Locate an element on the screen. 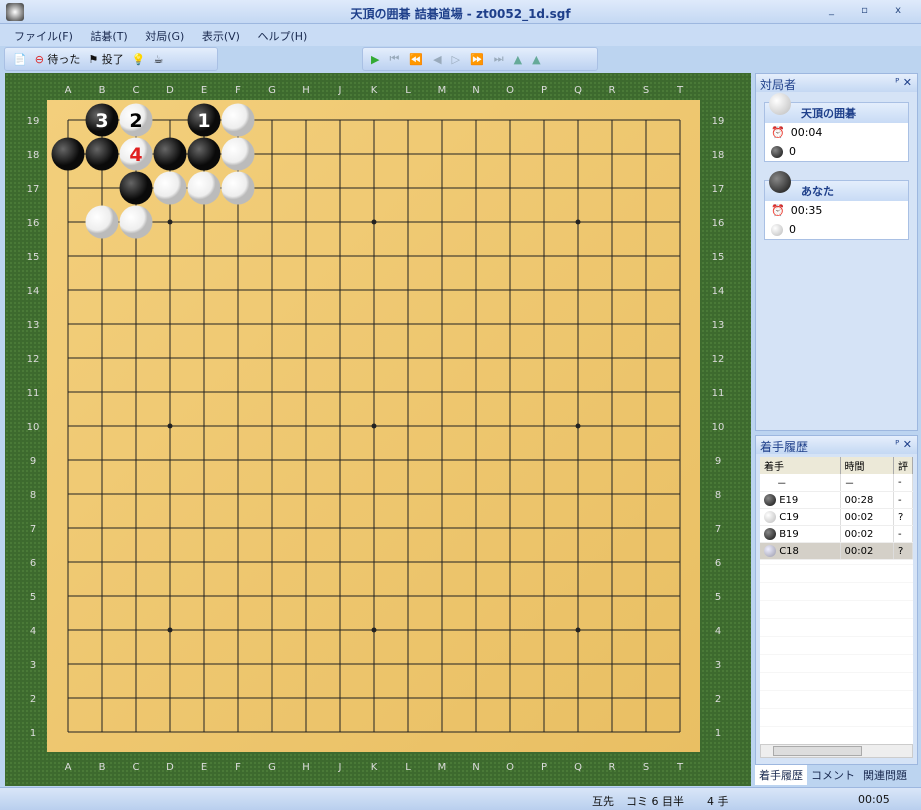 This screenshot has height=810, width=921. column-label: K is located at coordinates (374, 767).